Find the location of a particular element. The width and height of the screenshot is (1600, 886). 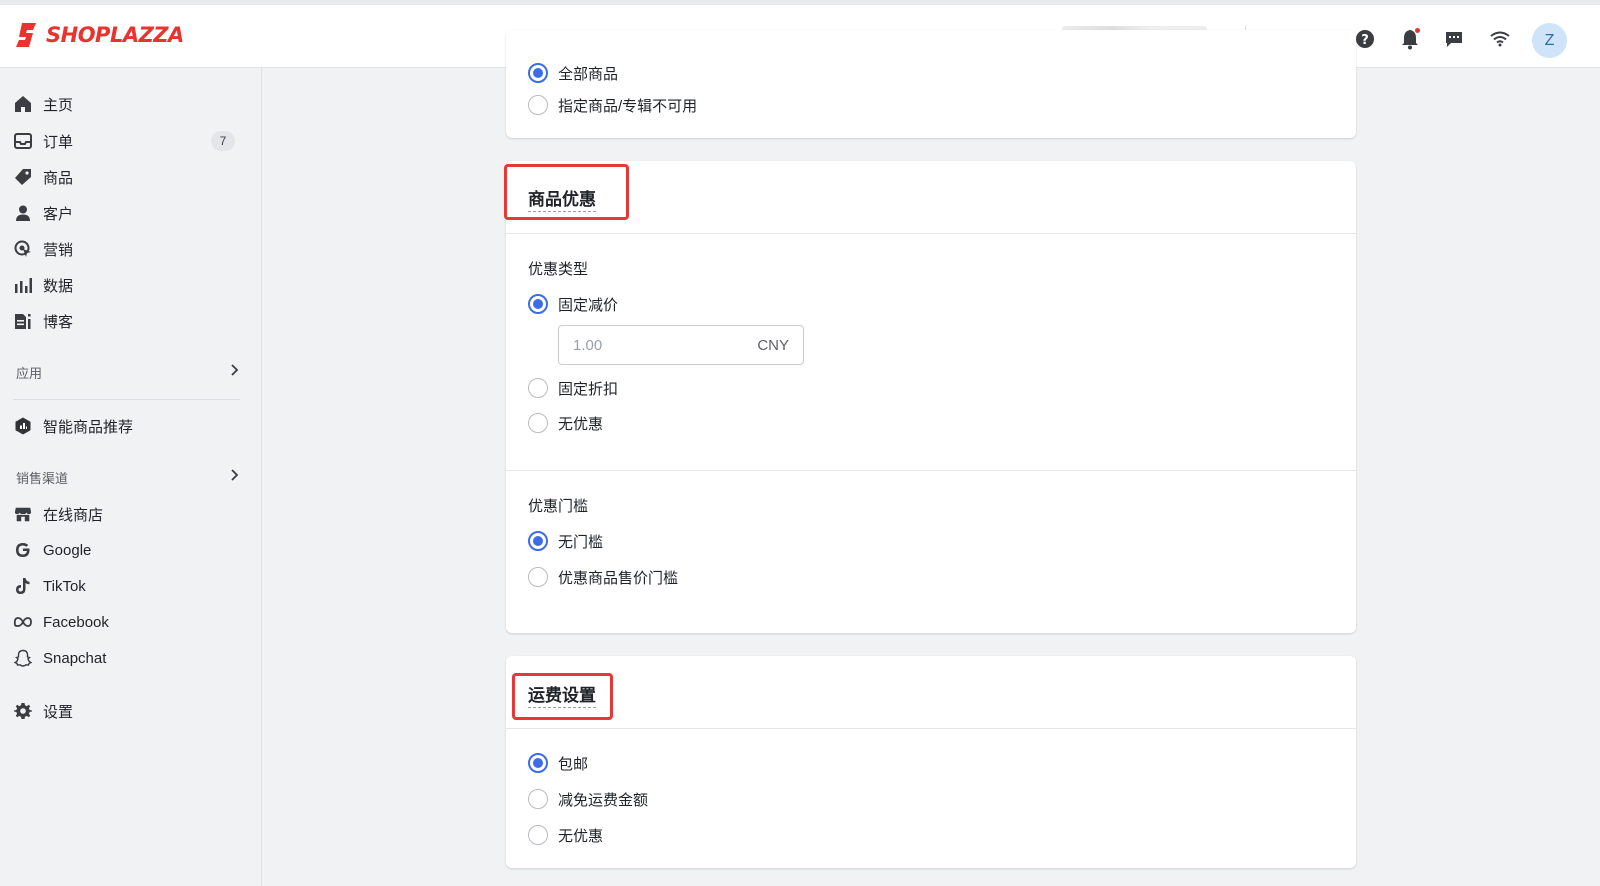

sidebar-item-label: 商品 is located at coordinates (58, 178).